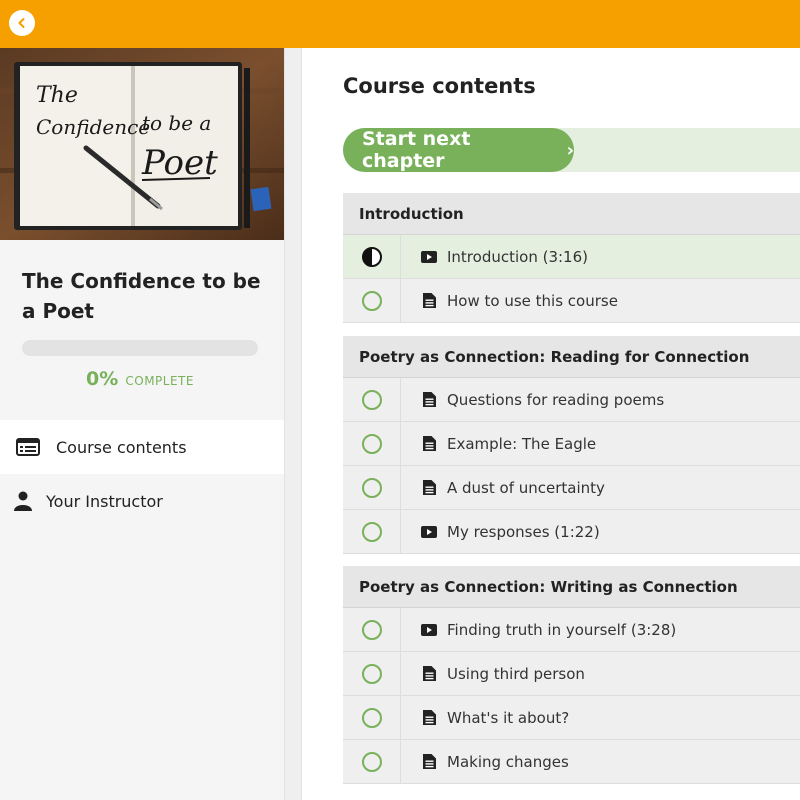  Describe the element at coordinates (526, 487) in the screenshot. I see `lesson-title: A dust of uncertainty` at that location.